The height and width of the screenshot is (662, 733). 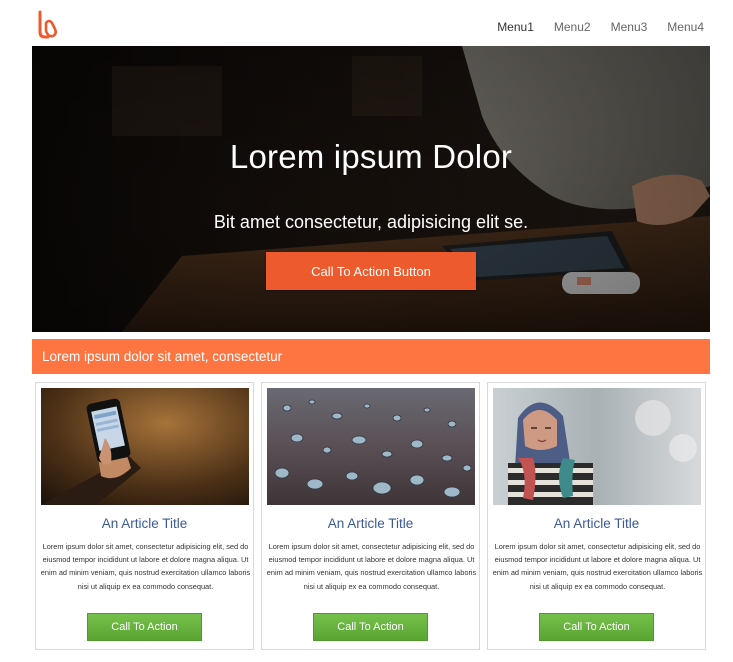 What do you see at coordinates (371, 356) in the screenshot?
I see `promo-banner: Lorem ipsum dolor sit amet, consectetur` at bounding box center [371, 356].